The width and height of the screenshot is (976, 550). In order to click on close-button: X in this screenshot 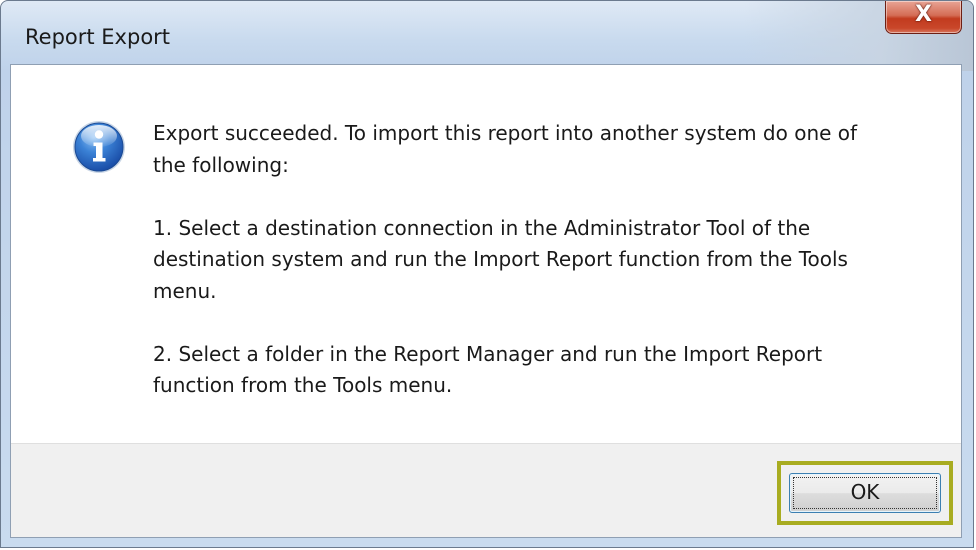, I will do `click(923, 17)`.